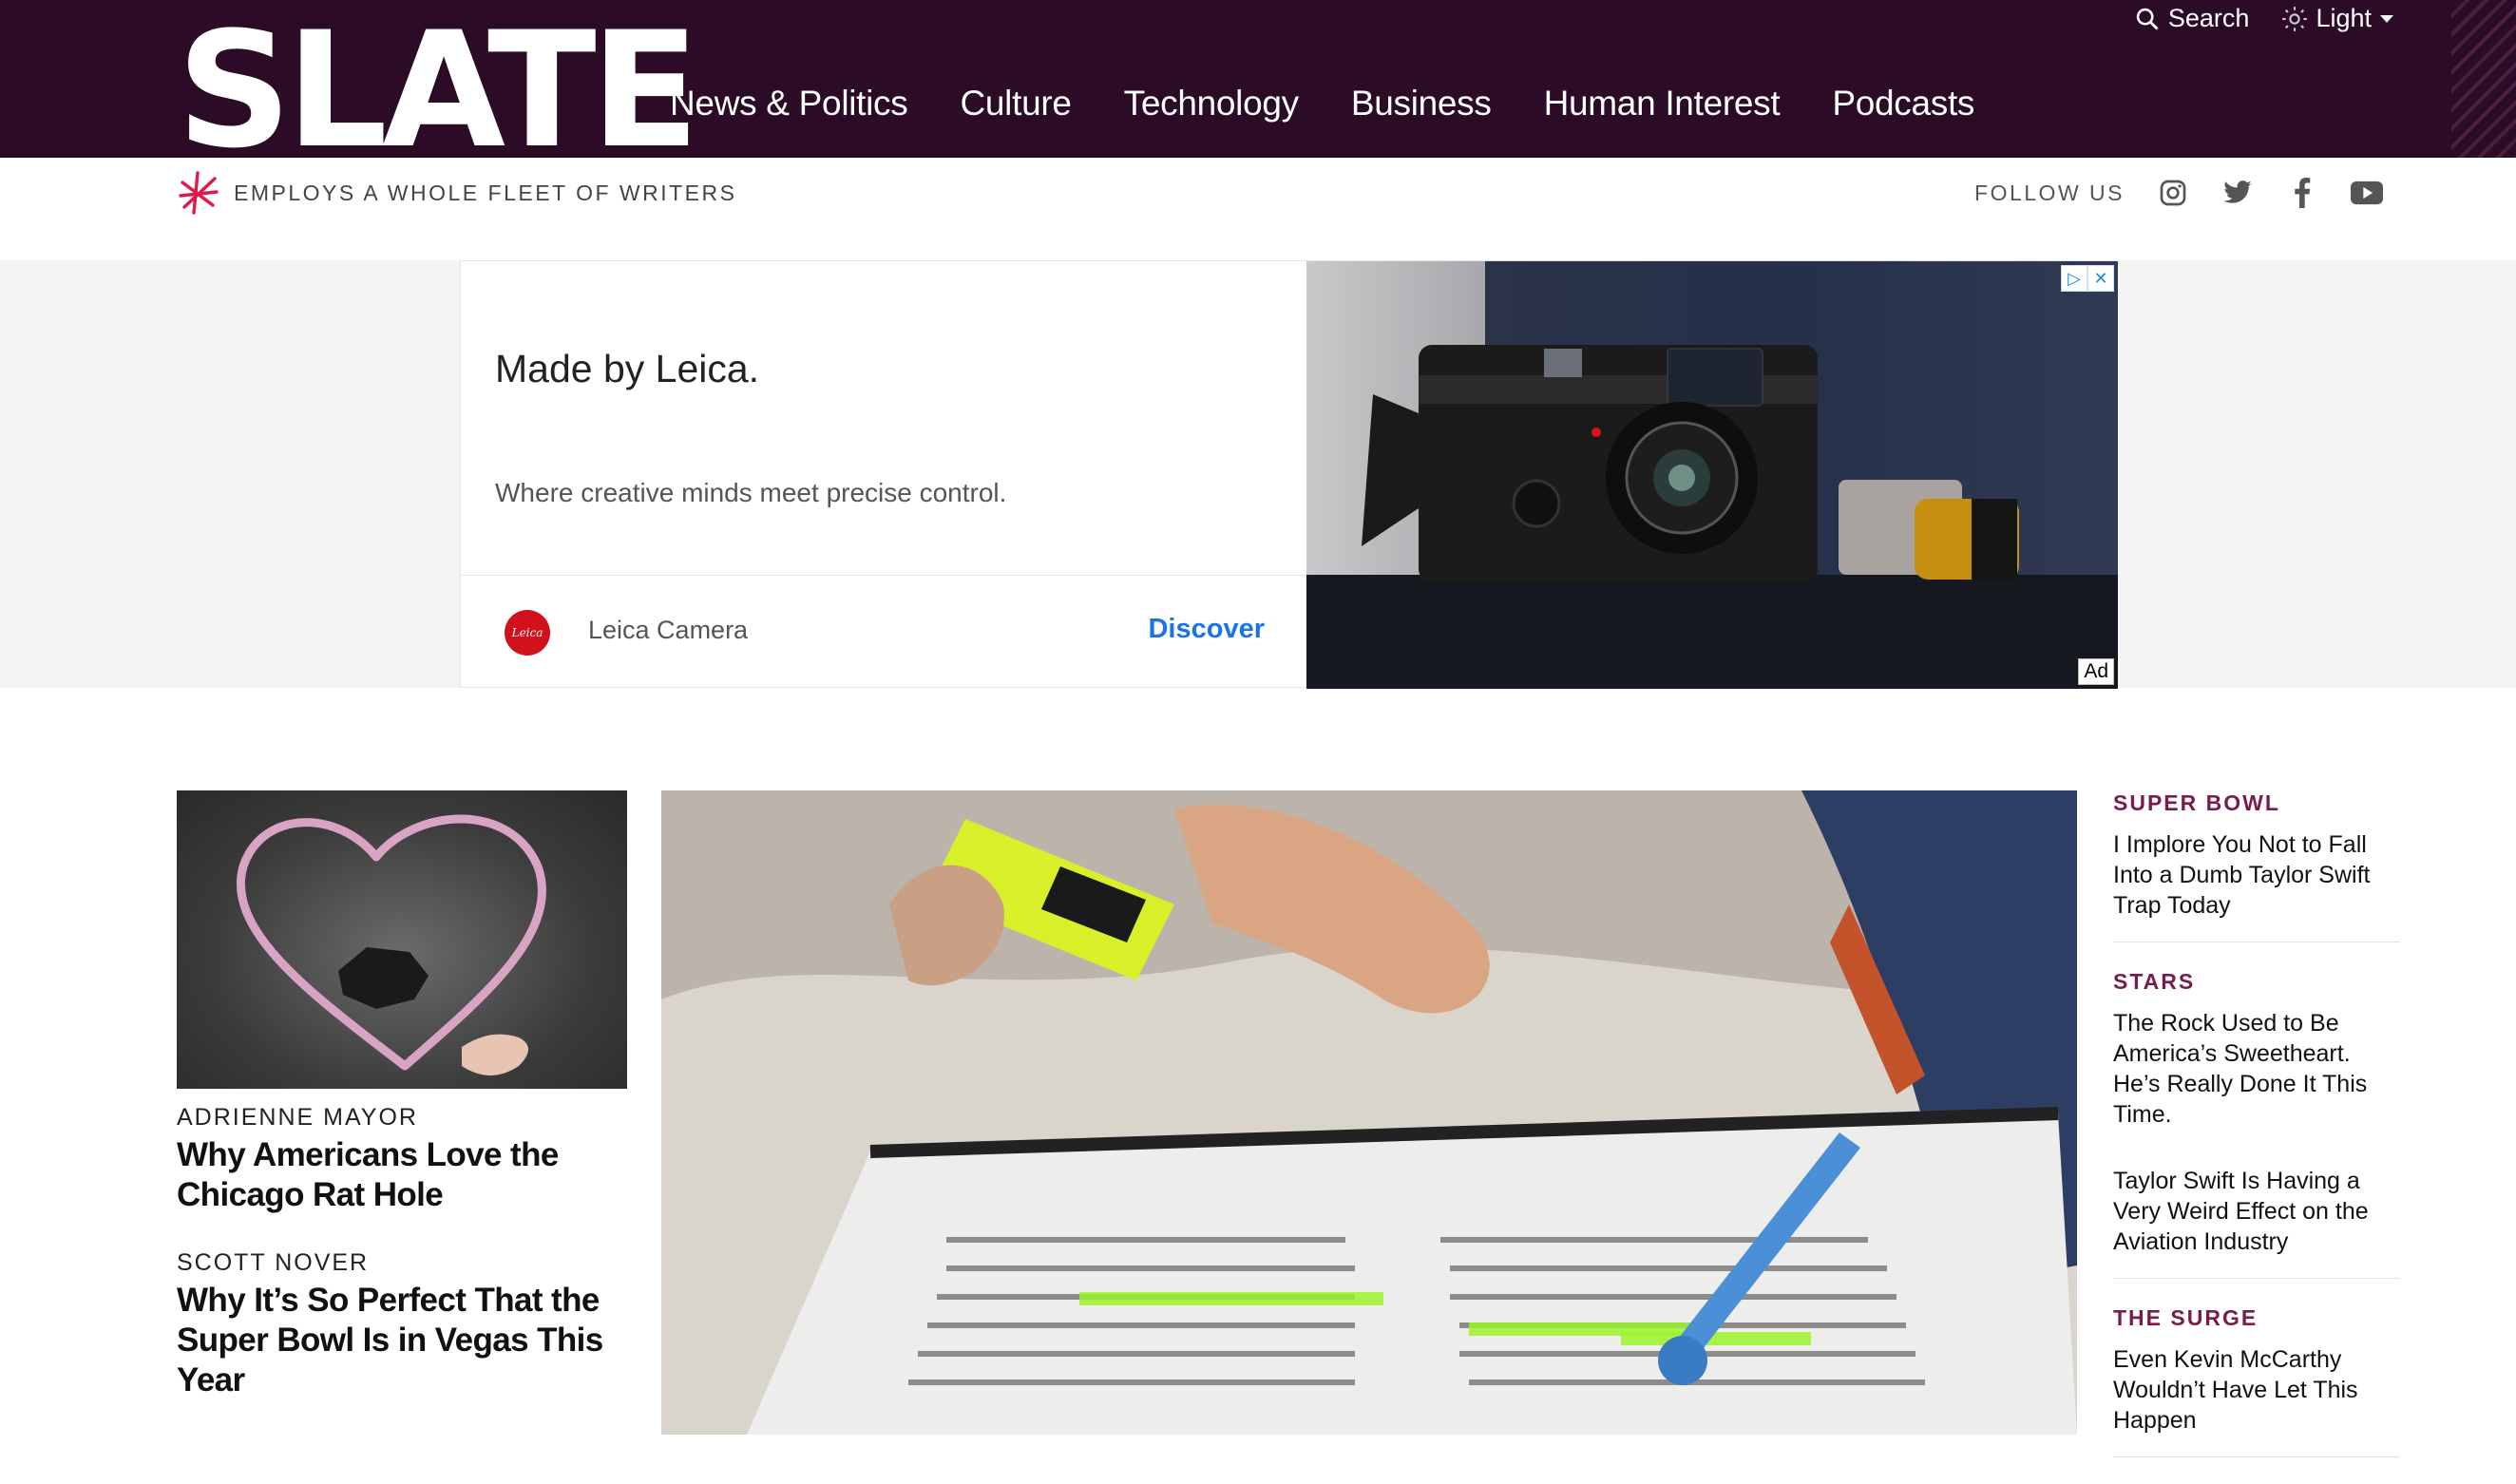  I want to click on story-author: ADRIENNE MAYOR, so click(297, 1117).